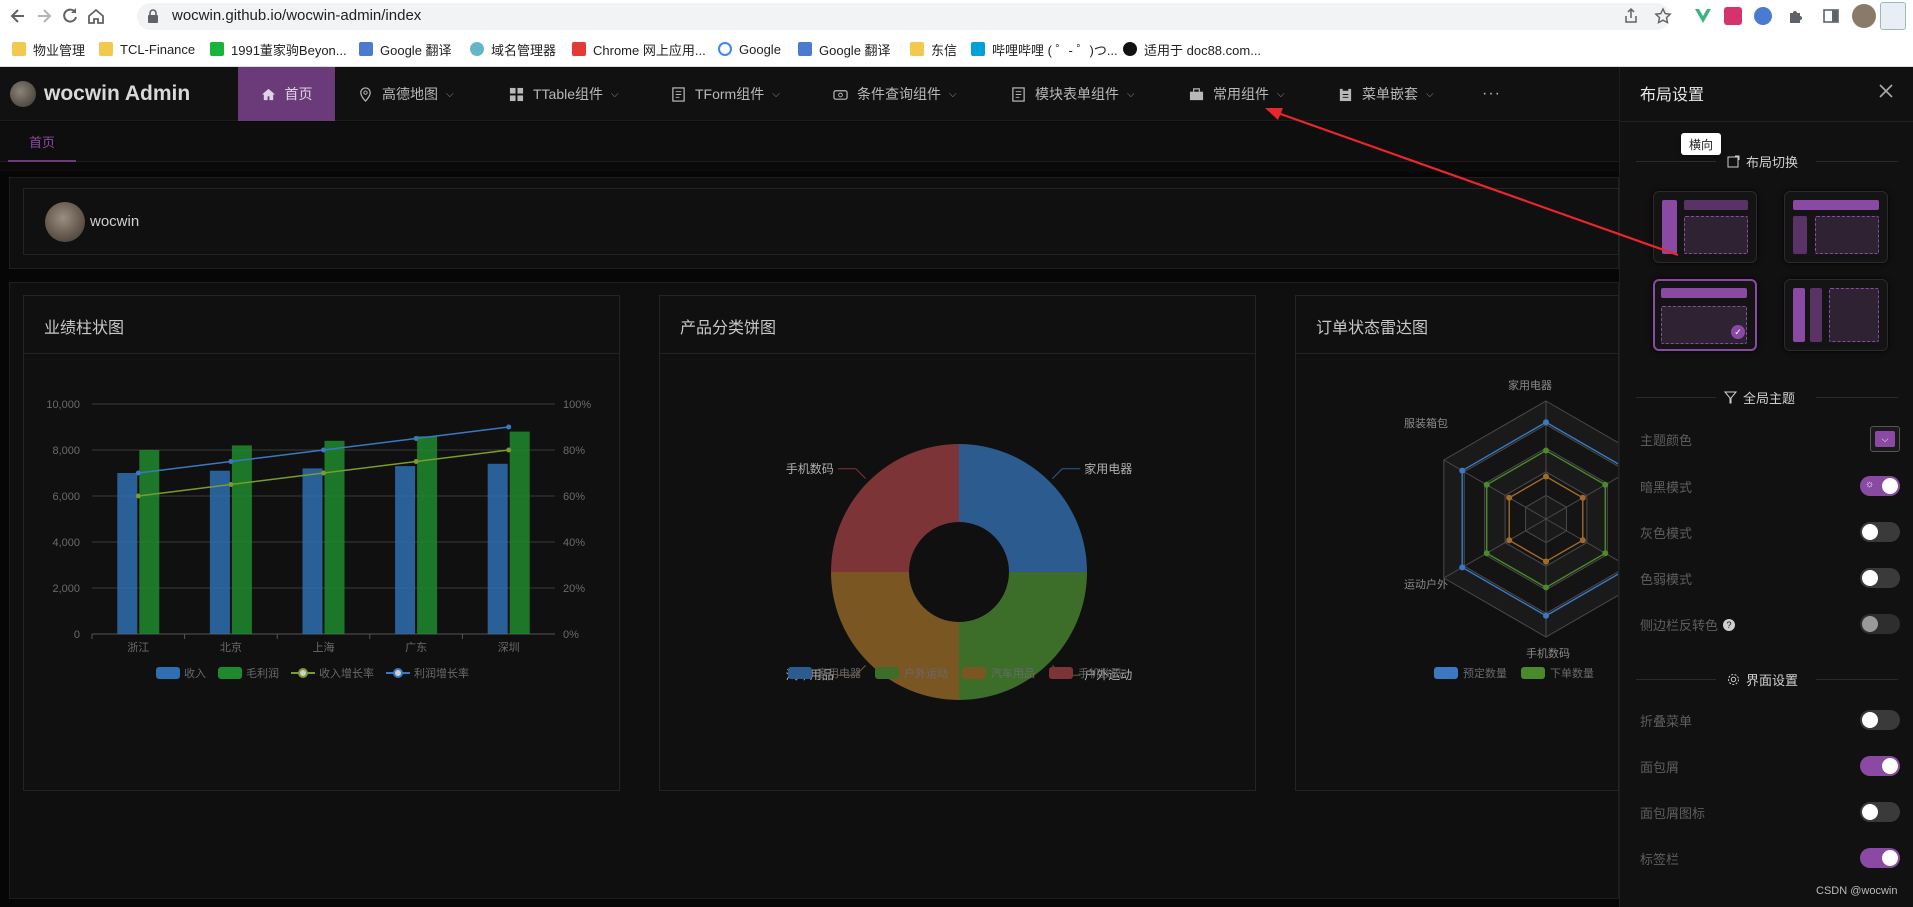  Describe the element at coordinates (574, 497) in the screenshot. I see `y2-tick-label: 60%` at that location.